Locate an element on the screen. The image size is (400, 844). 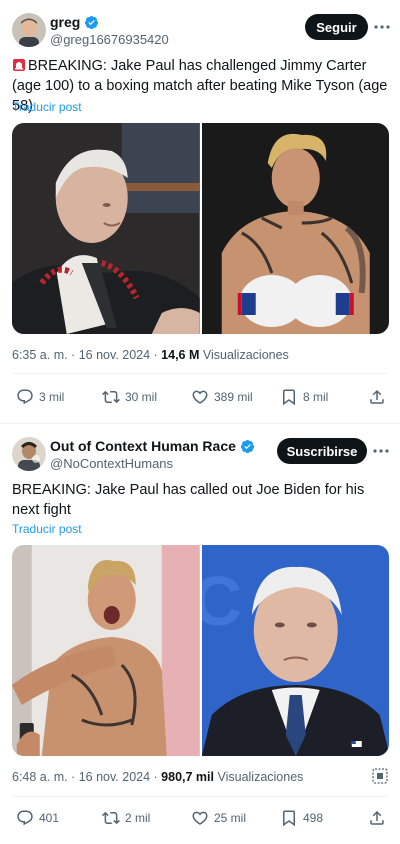
reply-button: 401 is located at coordinates (37, 818).